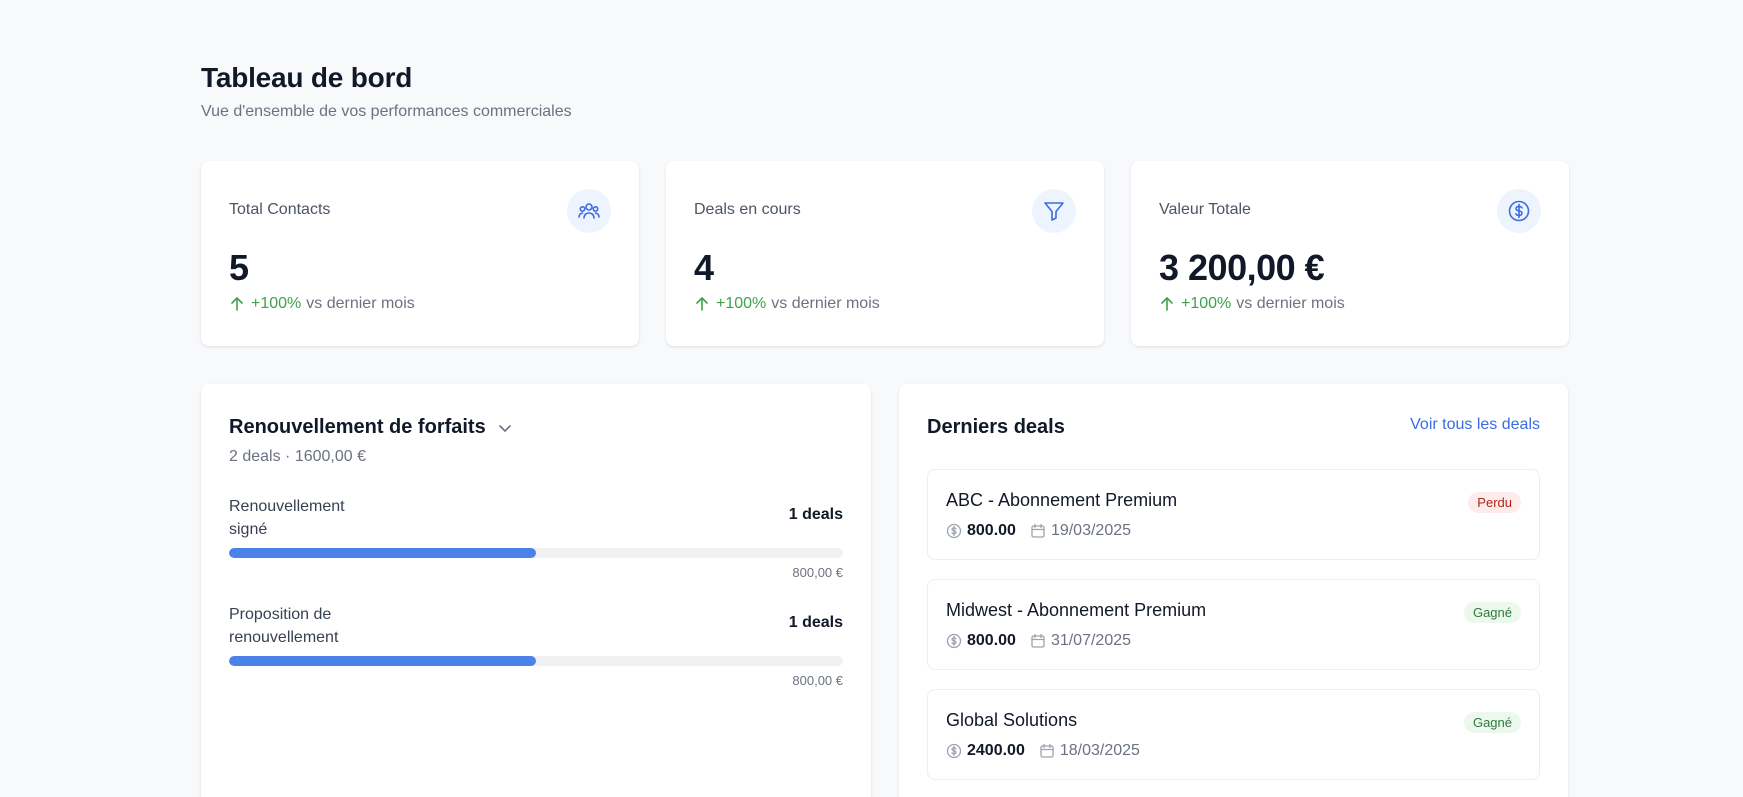  What do you see at coordinates (996, 427) in the screenshot?
I see `deals-title: Derniers deals` at bounding box center [996, 427].